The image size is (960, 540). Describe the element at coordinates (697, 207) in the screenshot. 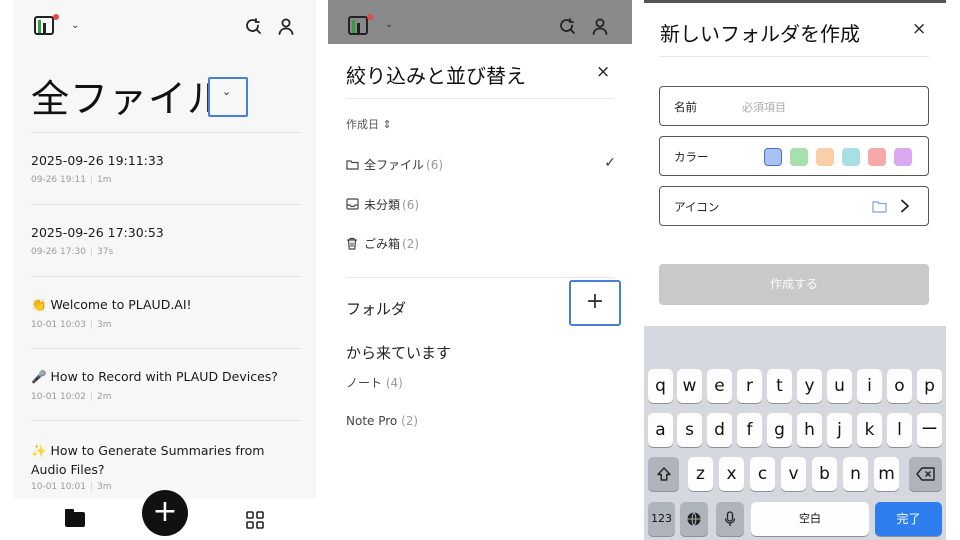

I see `icon-label: アイコン` at that location.